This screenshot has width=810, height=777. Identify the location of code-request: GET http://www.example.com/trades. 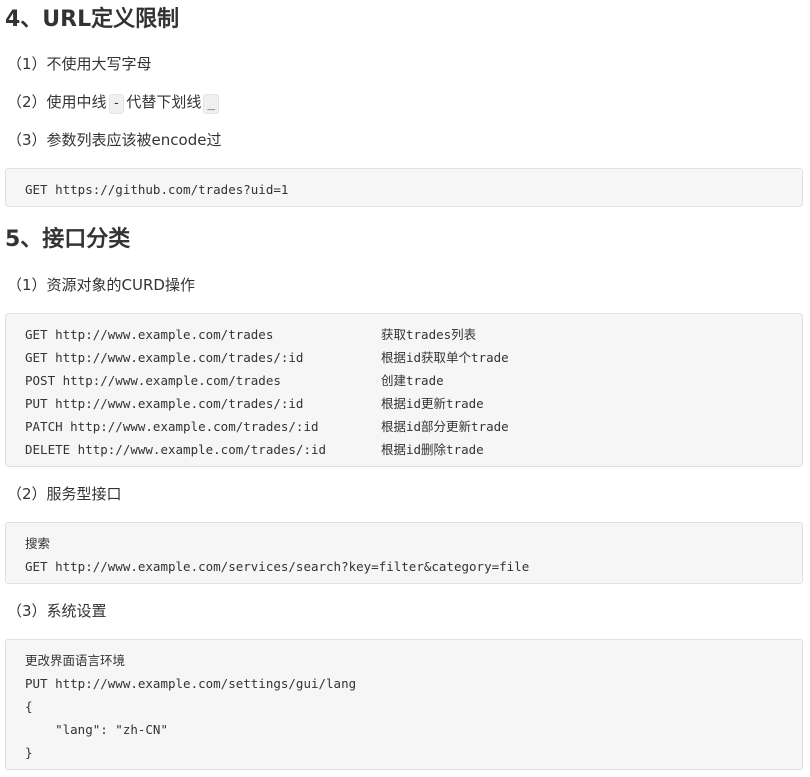
(149, 334).